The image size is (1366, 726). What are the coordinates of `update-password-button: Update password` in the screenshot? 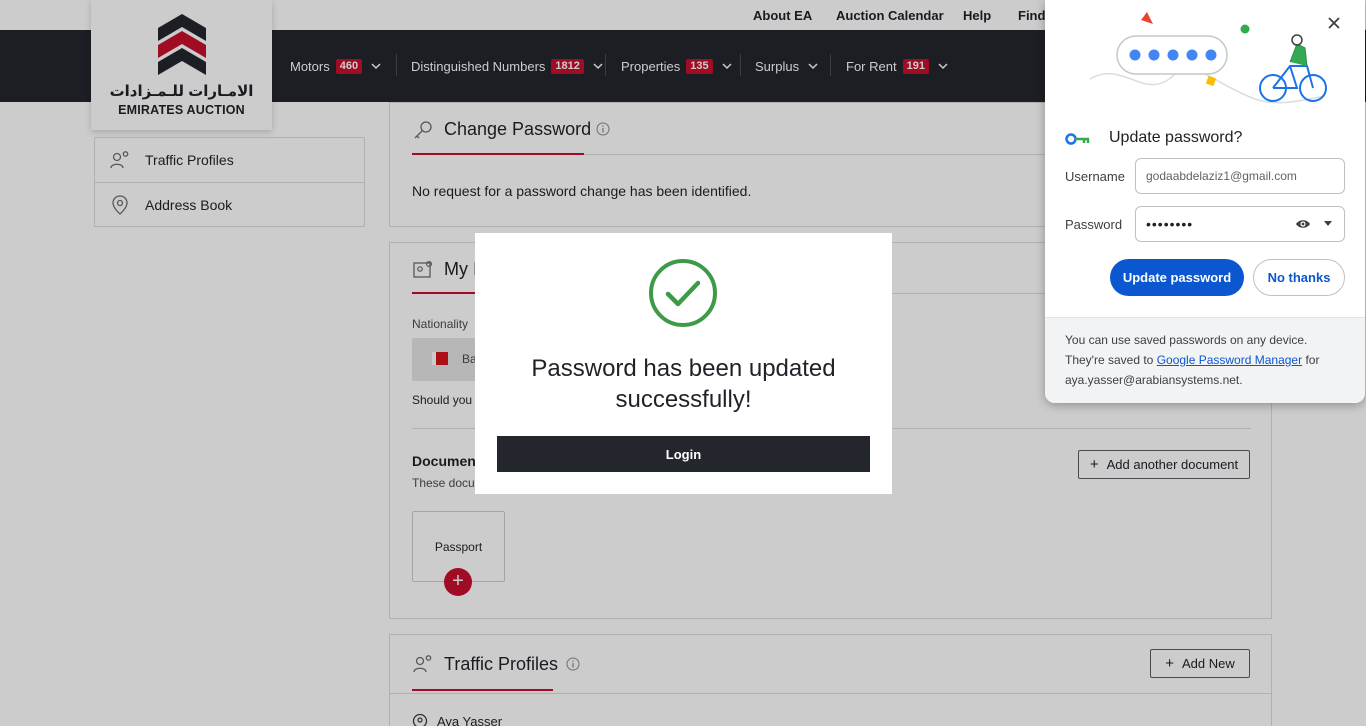 It's located at (1177, 277).